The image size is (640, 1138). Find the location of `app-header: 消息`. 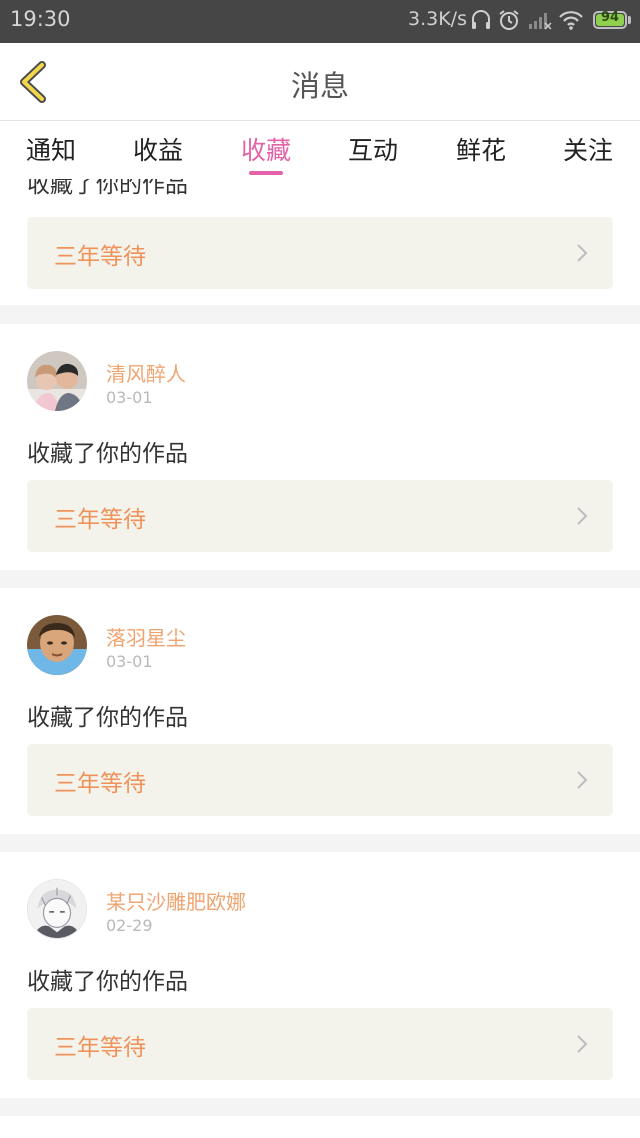

app-header: 消息 is located at coordinates (320, 82).